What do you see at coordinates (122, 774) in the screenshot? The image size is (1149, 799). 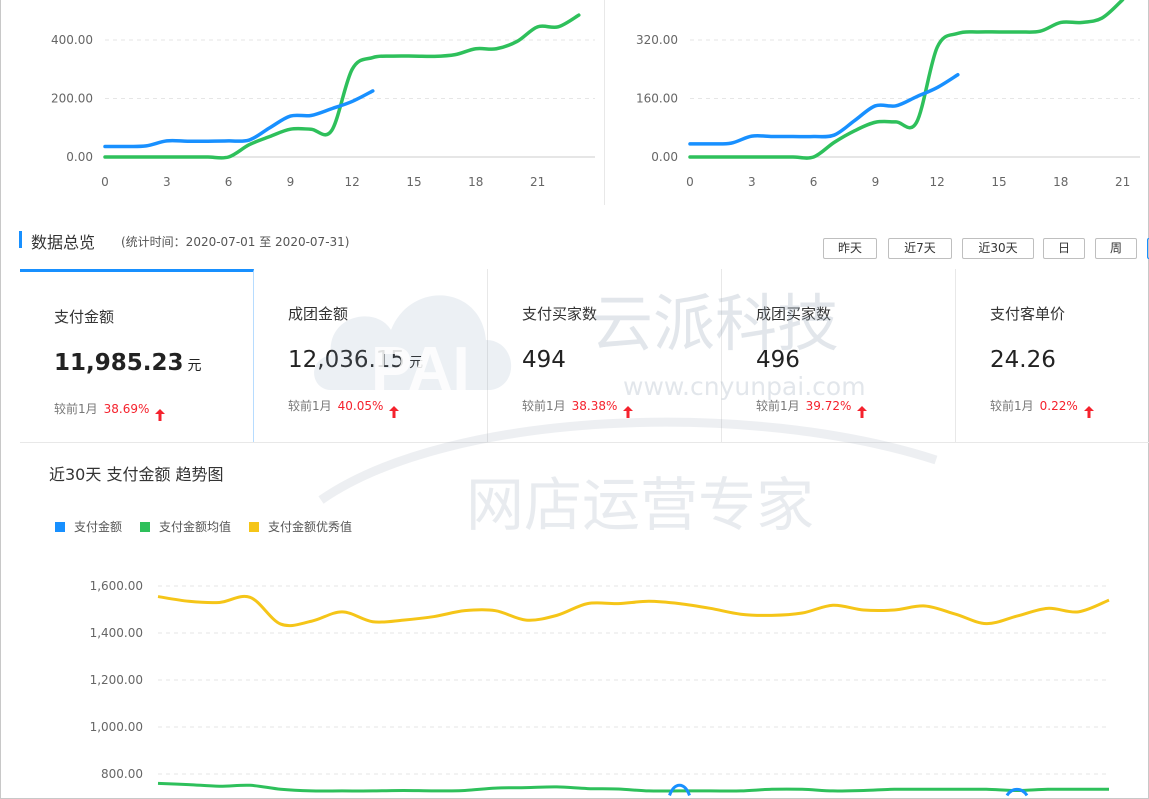 I see `y-tick-label: 800.00` at bounding box center [122, 774].